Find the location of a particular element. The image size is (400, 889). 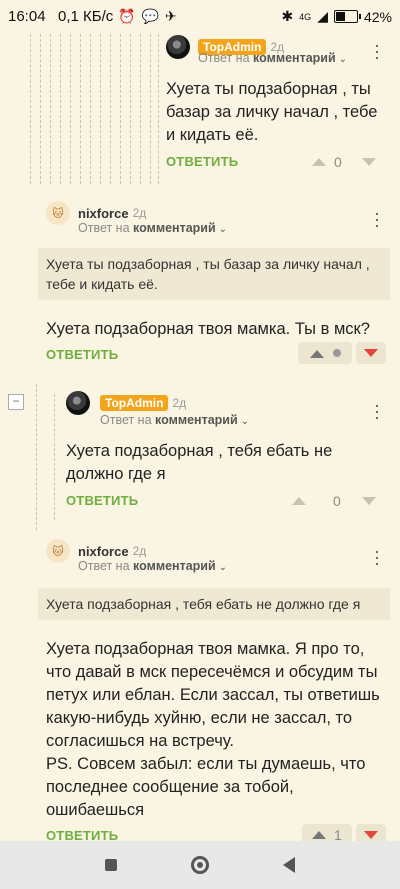

bluetooth-icon: ✱ is located at coordinates (287, 16).